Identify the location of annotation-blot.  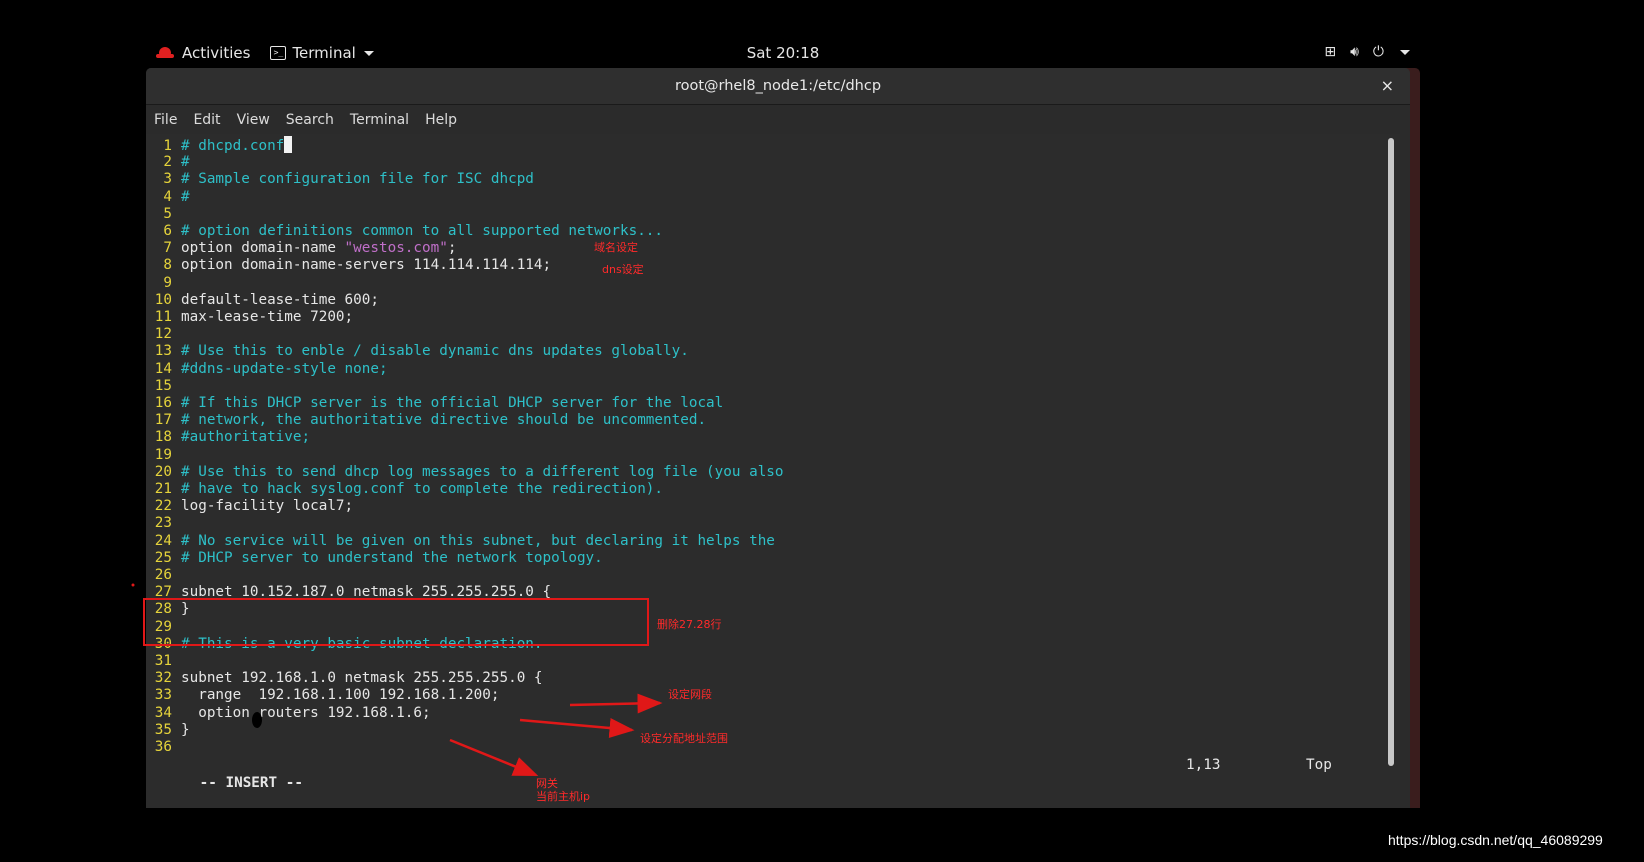
(257, 720).